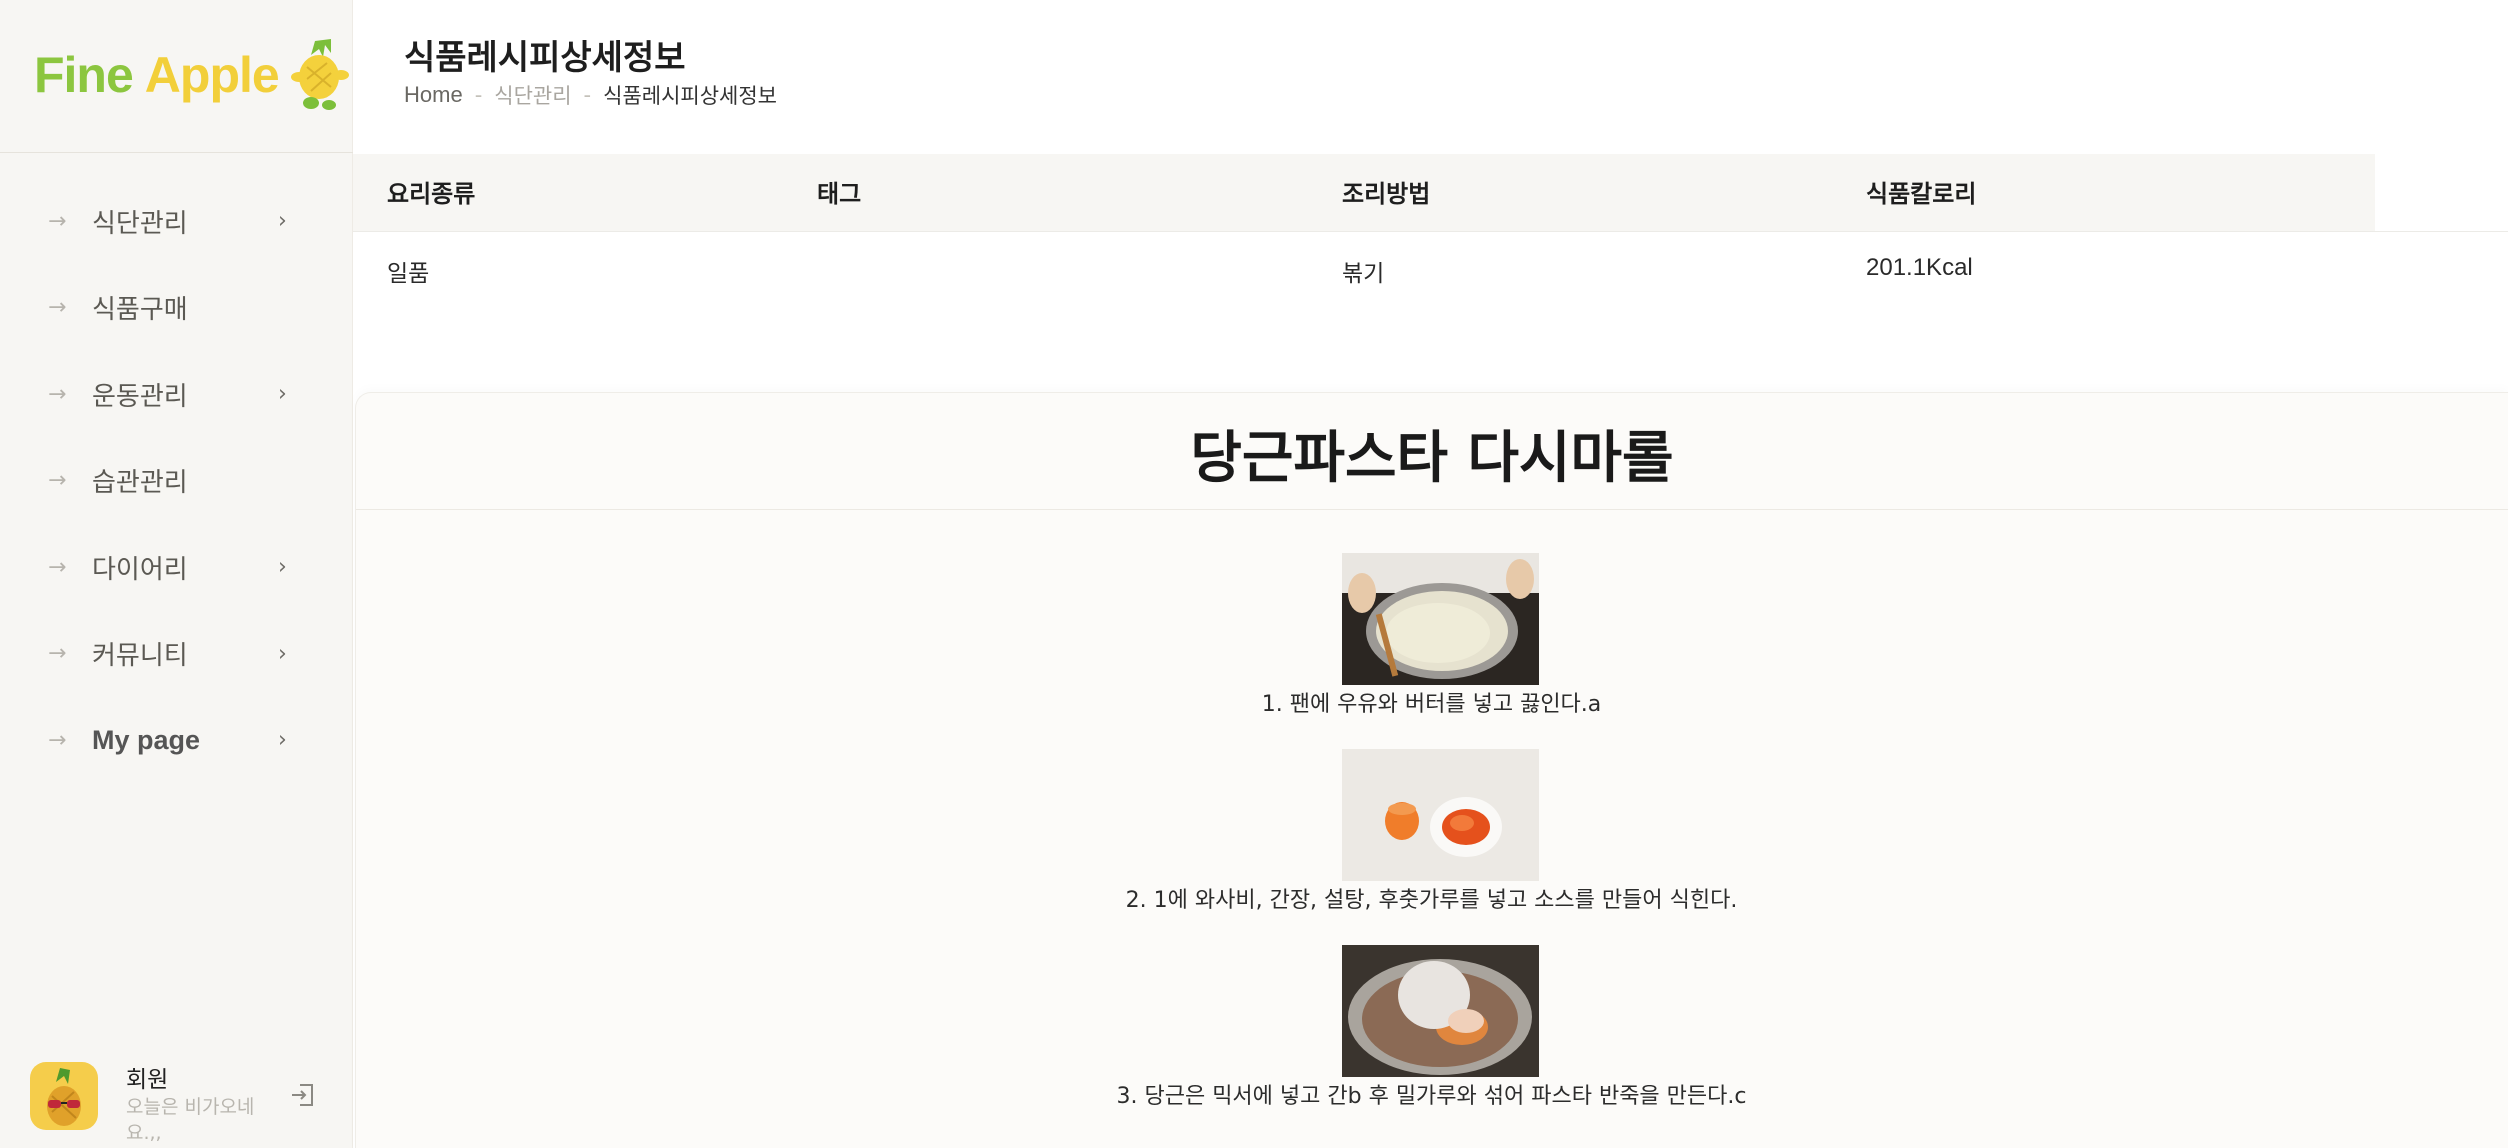 The height and width of the screenshot is (1148, 2508). Describe the element at coordinates (1432, 509) in the screenshot. I see `recipe-divider` at that location.